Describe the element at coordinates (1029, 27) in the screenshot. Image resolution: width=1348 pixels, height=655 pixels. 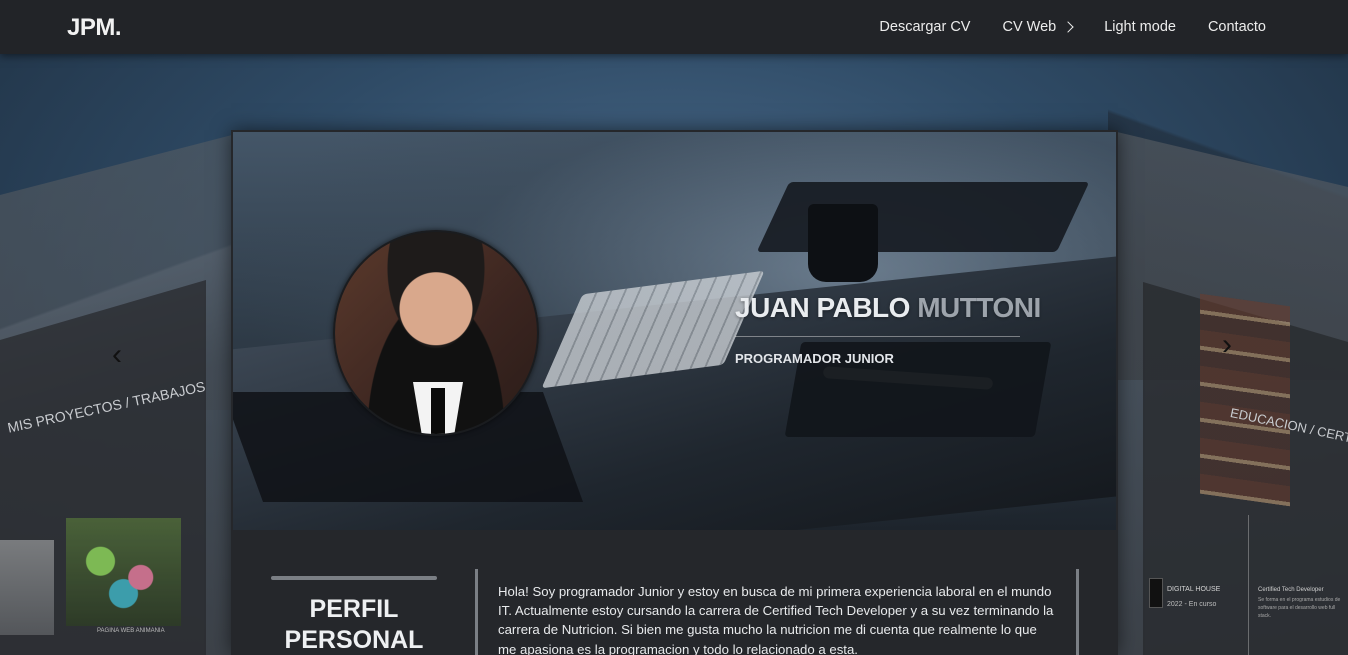
I see `nav-cv-web-label: CV Web` at that location.